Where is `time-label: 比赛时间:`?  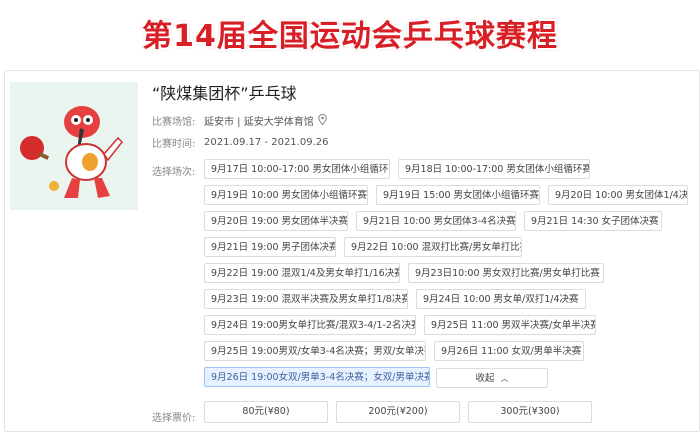
time-label: 比赛时间: is located at coordinates (174, 144).